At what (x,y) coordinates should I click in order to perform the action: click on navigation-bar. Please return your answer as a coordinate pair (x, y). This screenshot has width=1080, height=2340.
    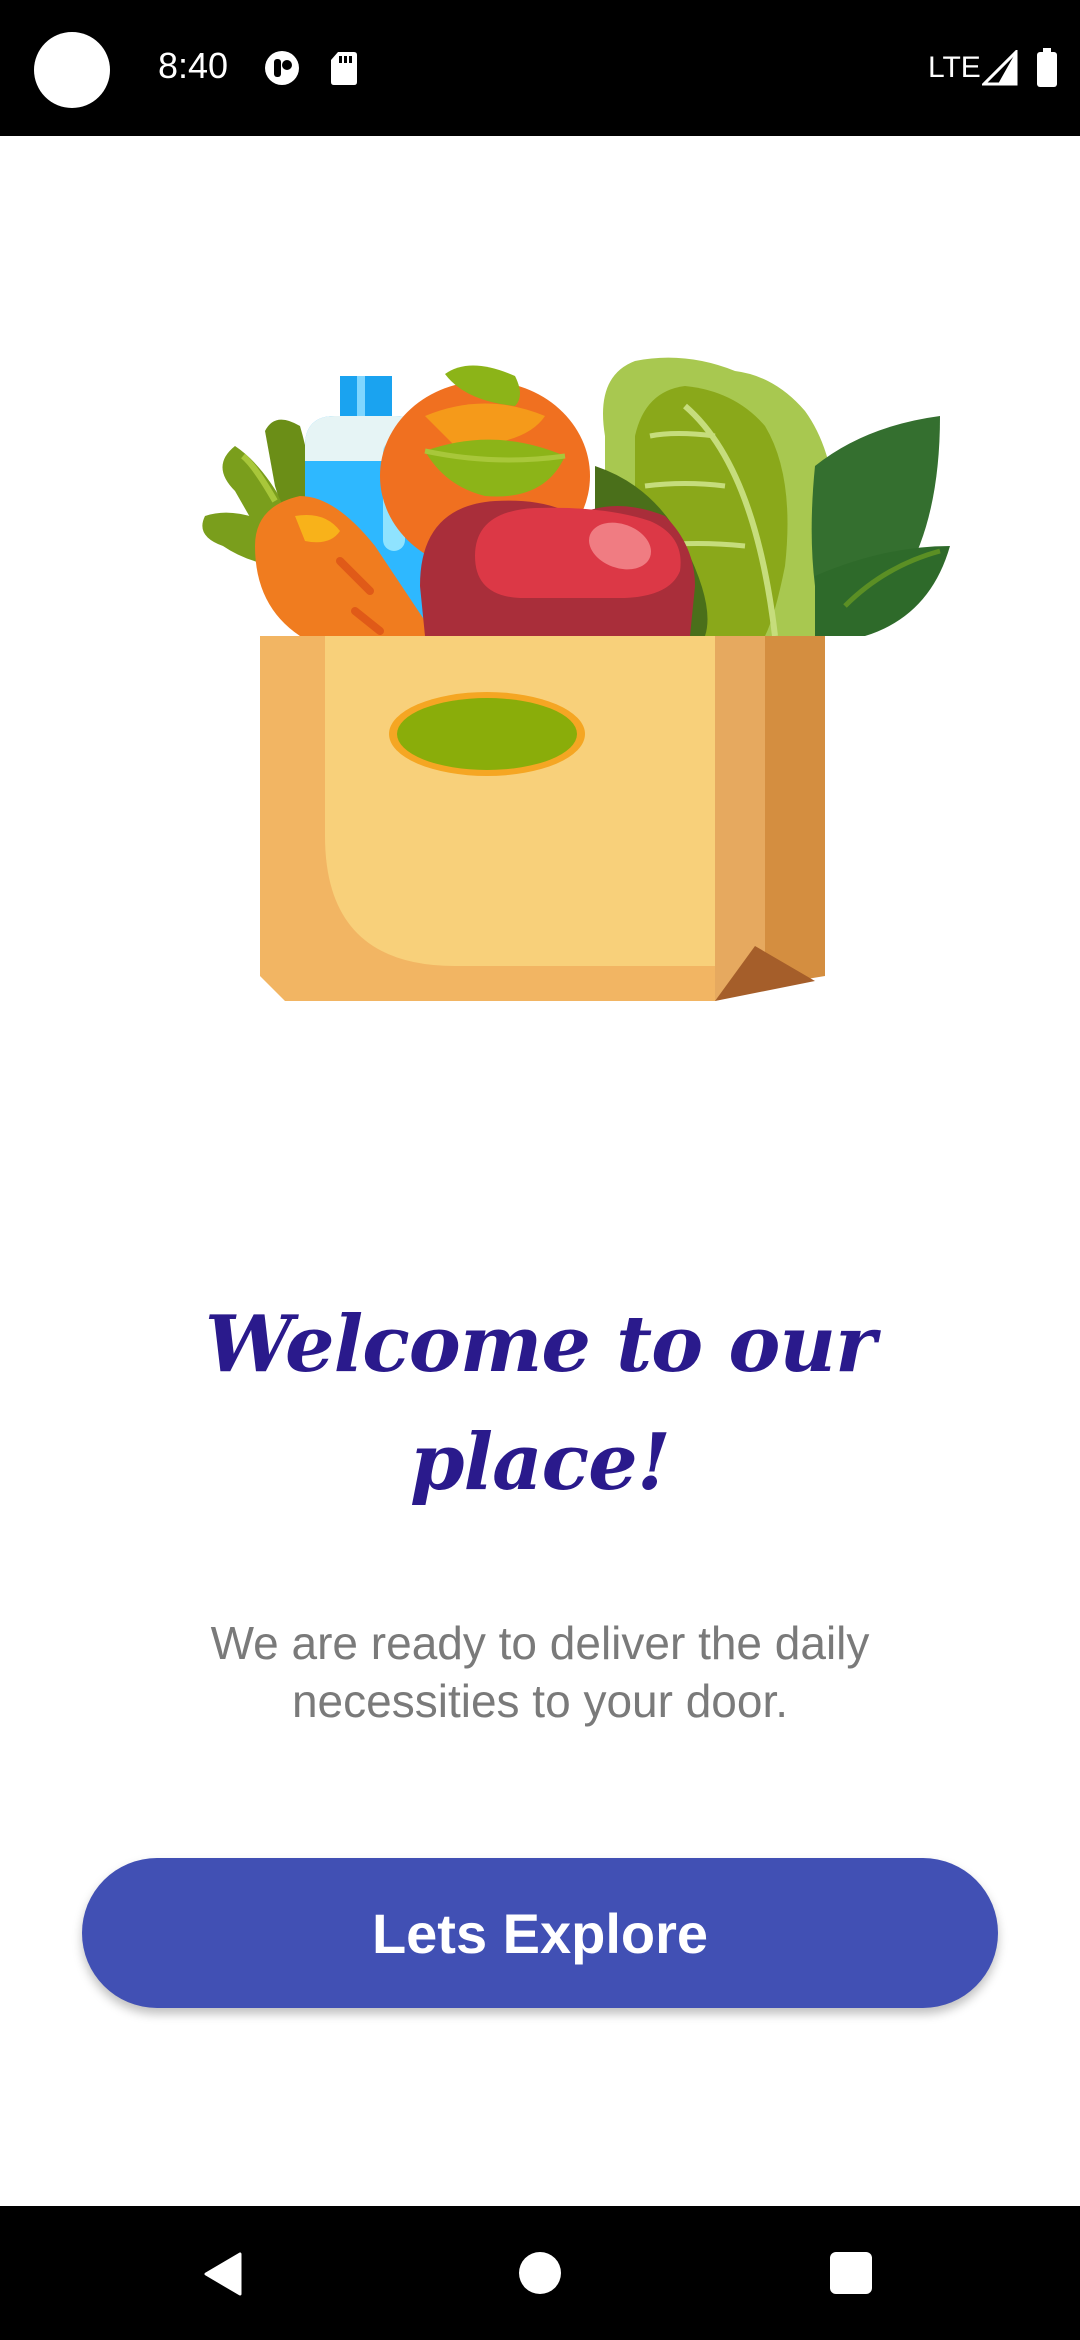
    Looking at the image, I should click on (540, 2273).